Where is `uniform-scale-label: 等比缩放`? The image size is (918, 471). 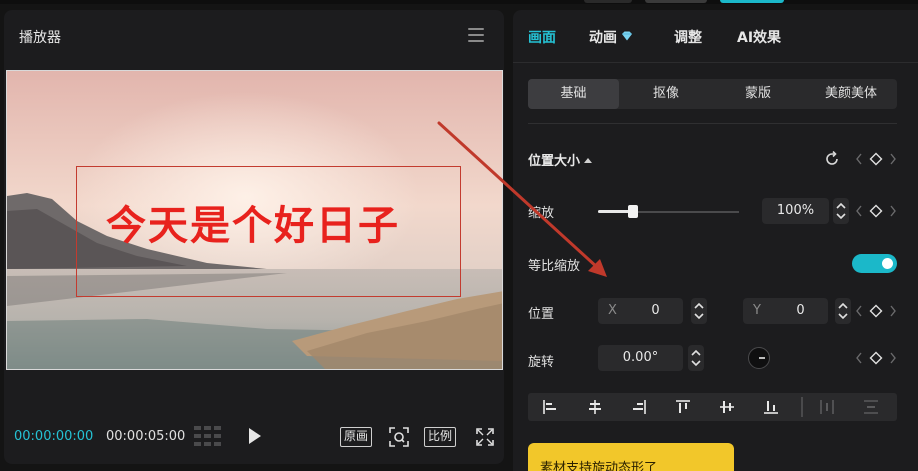 uniform-scale-label: 等比缩放 is located at coordinates (554, 266).